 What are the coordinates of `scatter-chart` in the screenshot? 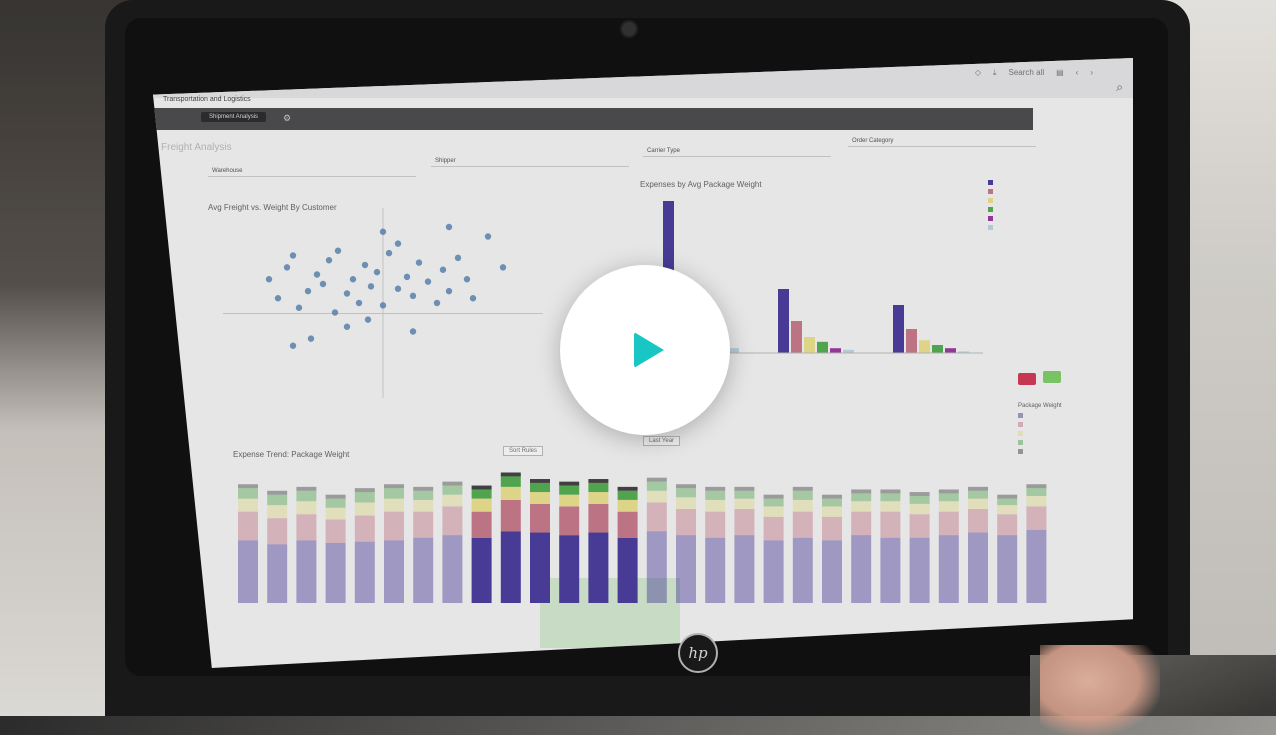 It's located at (383, 303).